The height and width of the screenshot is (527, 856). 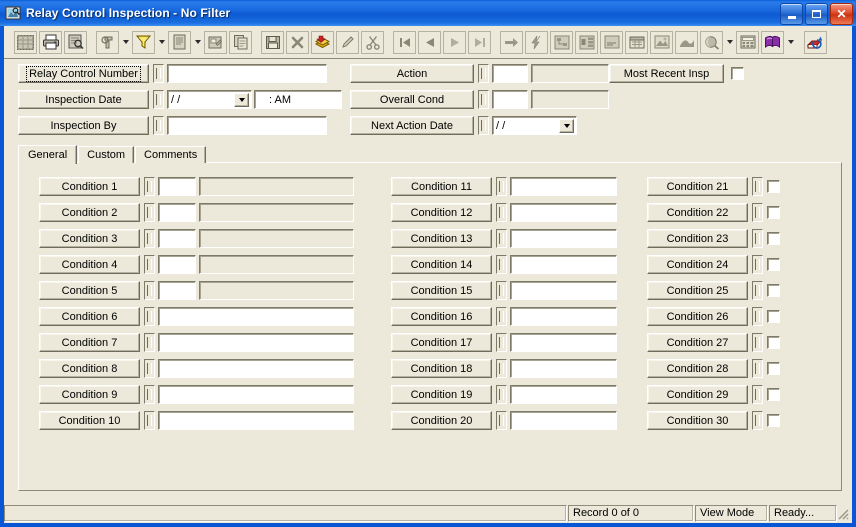 I want to click on condition-30-checkbox, so click(x=773, y=420).